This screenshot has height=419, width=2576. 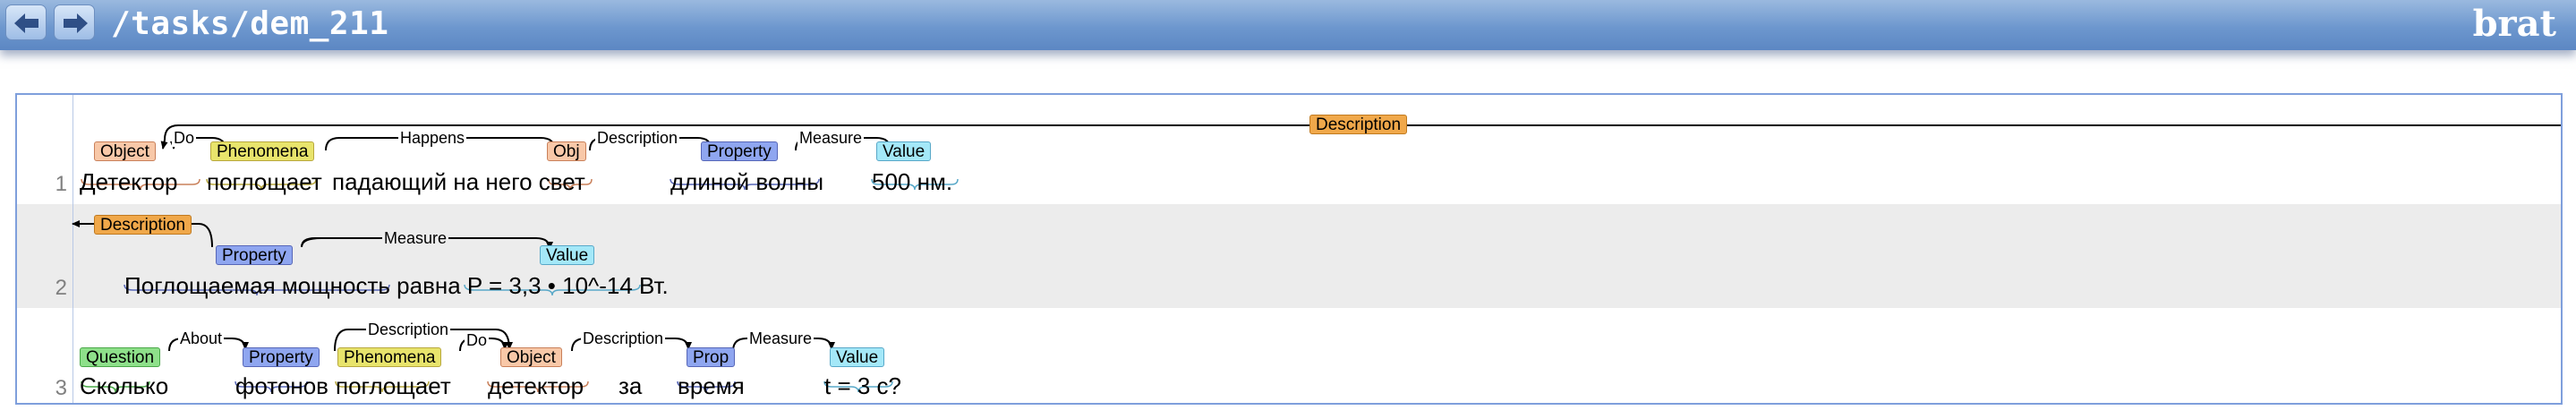 I want to click on header-bar: /tasks/dem_211 brat, so click(x=1288, y=25).